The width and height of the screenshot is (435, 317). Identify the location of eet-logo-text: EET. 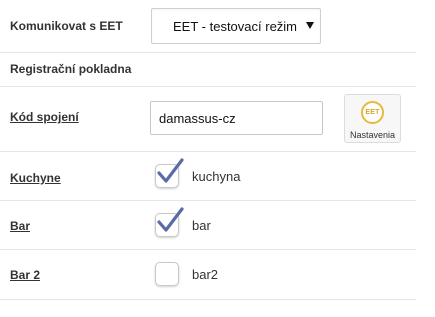
(372, 112).